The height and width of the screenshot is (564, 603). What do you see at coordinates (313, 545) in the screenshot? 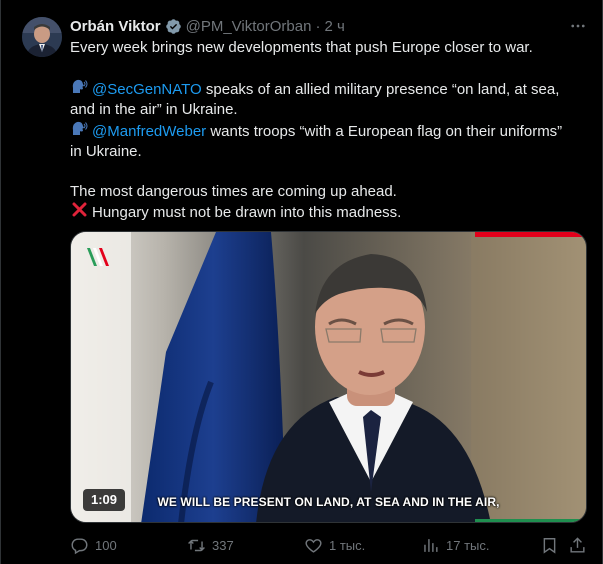
I see `heart-icon` at bounding box center [313, 545].